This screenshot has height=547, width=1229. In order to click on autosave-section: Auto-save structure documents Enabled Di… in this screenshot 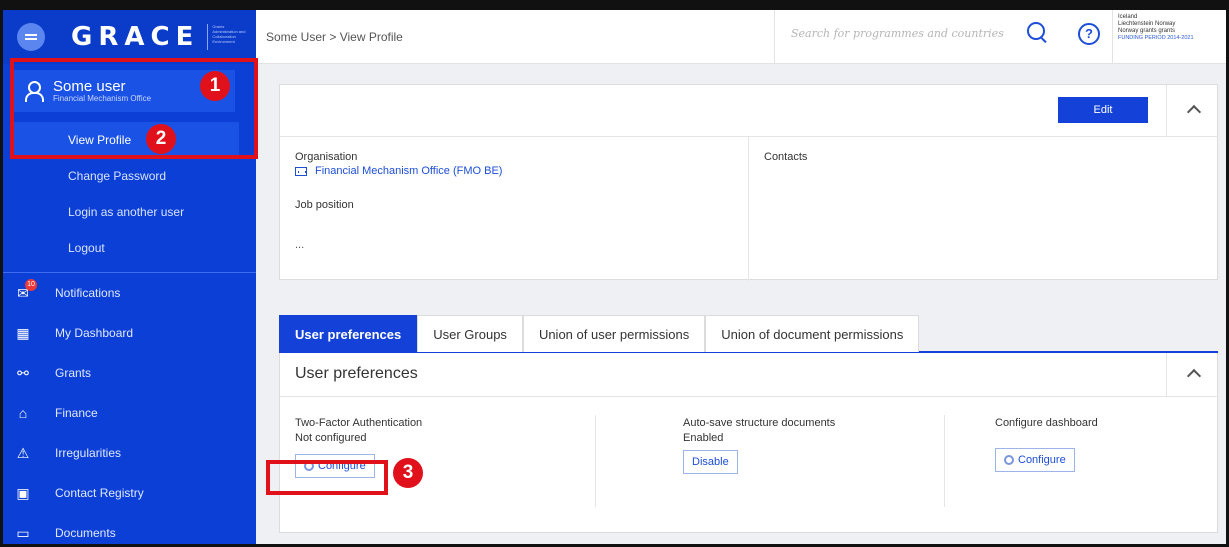, I will do `click(759, 445)`.